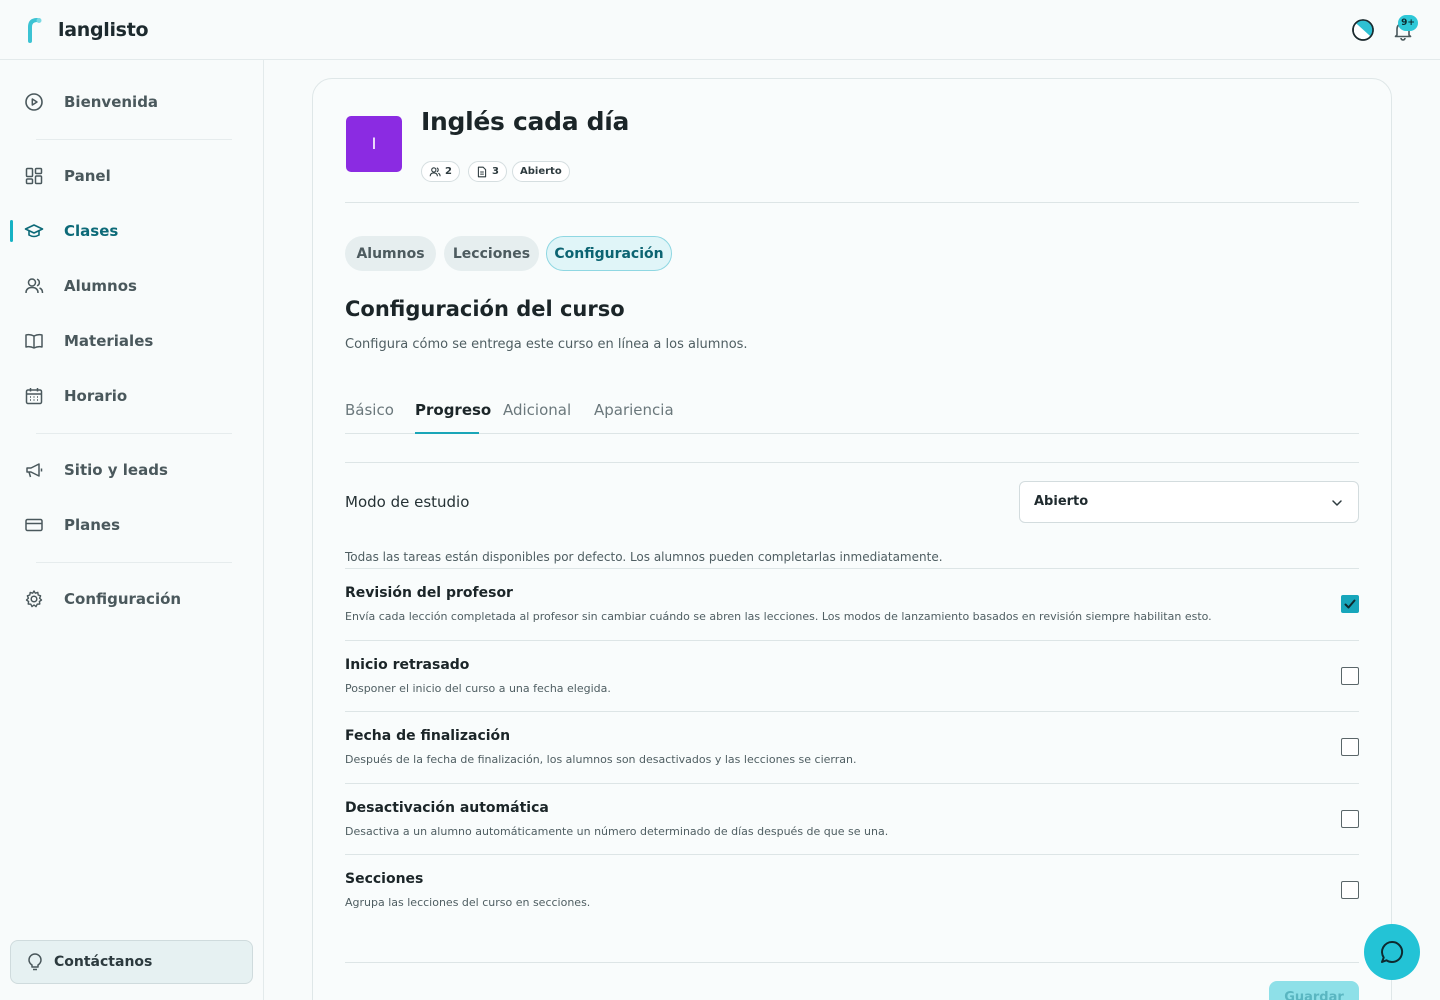  What do you see at coordinates (111, 102) in the screenshot?
I see `sidebar-item-label: Bienvenida` at bounding box center [111, 102].